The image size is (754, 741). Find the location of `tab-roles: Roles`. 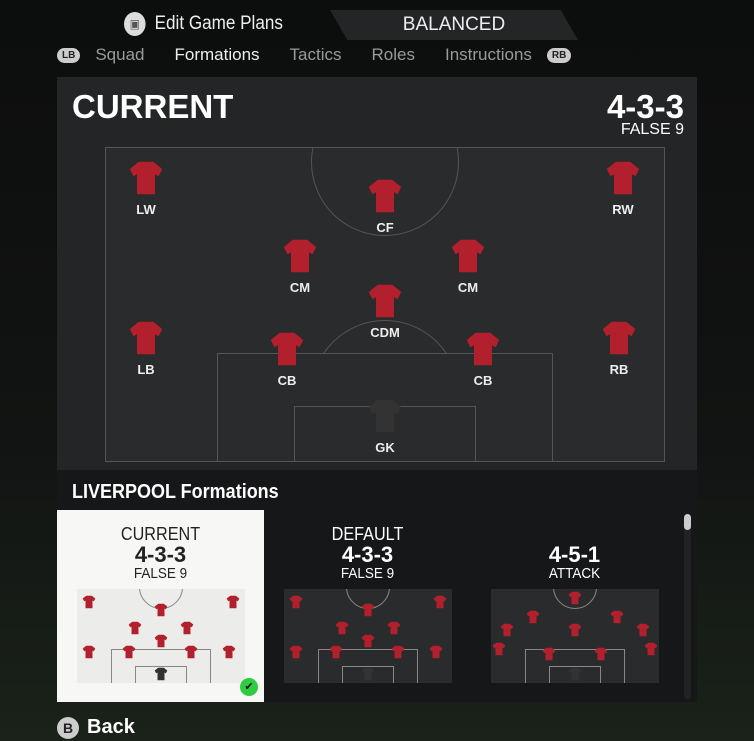

tab-roles: Roles is located at coordinates (393, 55).